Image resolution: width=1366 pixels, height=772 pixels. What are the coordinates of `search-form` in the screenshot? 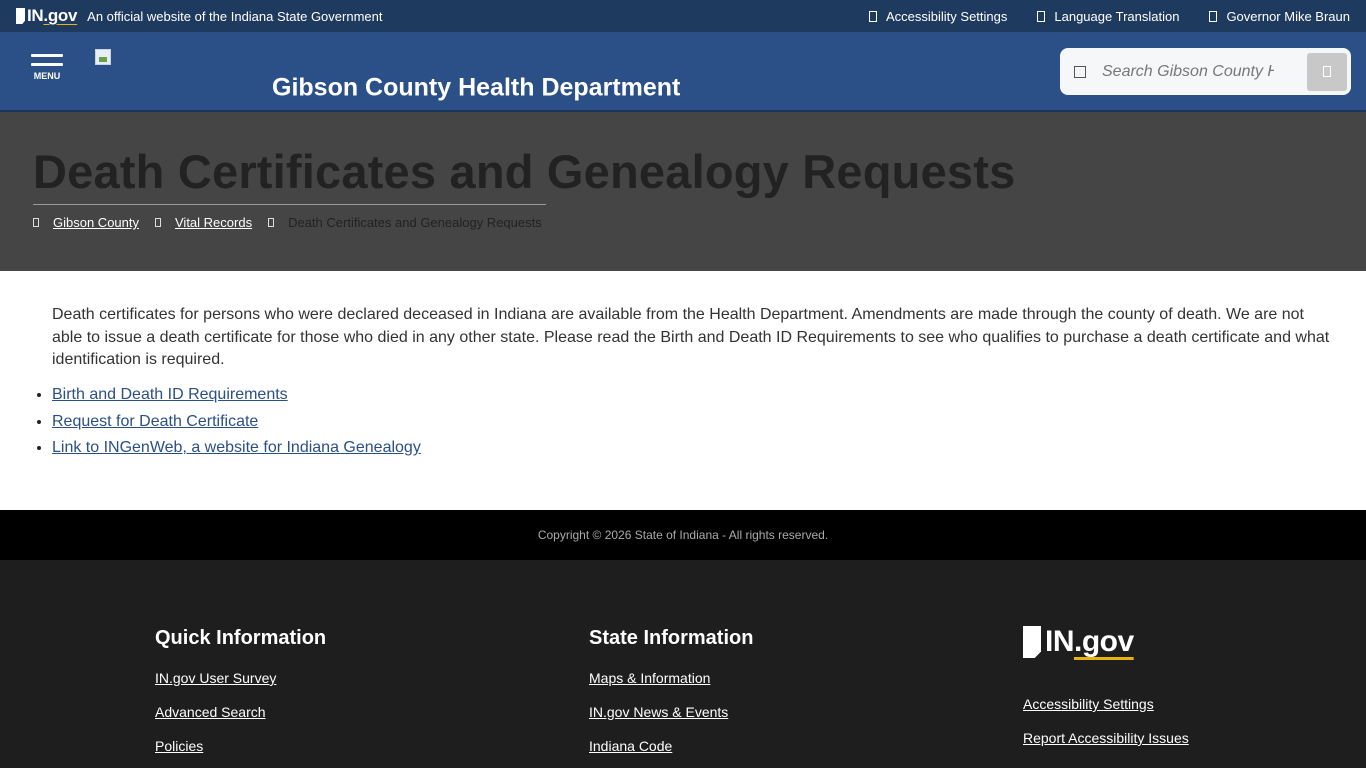 It's located at (1205, 71).